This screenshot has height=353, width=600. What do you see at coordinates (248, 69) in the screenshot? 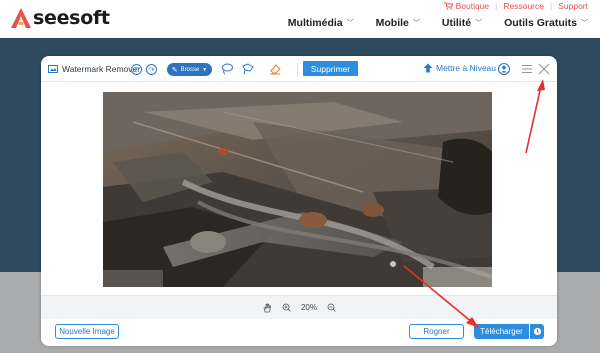
I see `polygon-lasso-icon` at bounding box center [248, 69].